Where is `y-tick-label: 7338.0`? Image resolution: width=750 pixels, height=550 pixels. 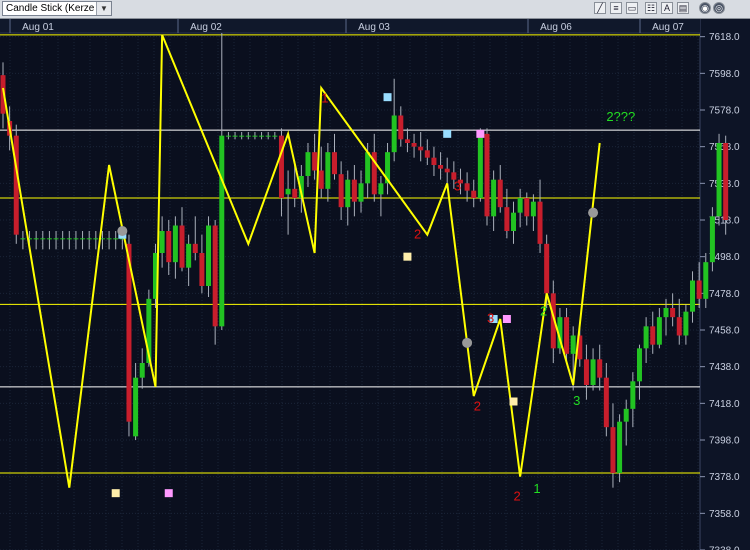 y-tick-label: 7338.0 is located at coordinates (724, 548).